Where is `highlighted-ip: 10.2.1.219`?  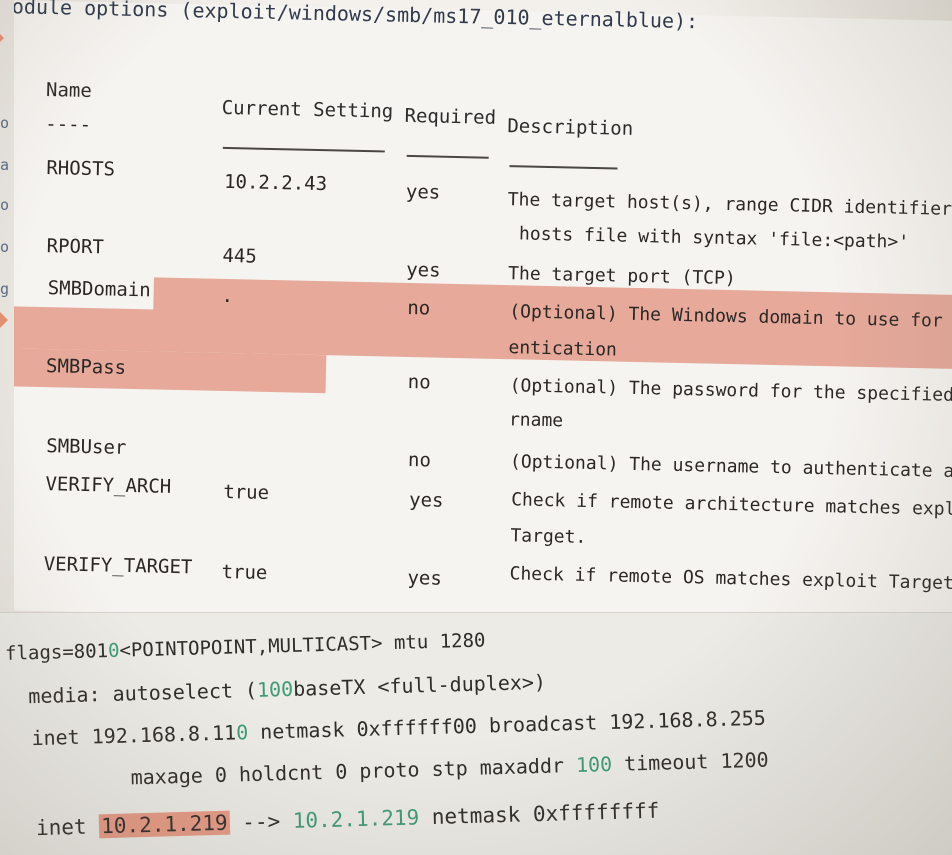 highlighted-ip: 10.2.1.219 is located at coordinates (164, 824).